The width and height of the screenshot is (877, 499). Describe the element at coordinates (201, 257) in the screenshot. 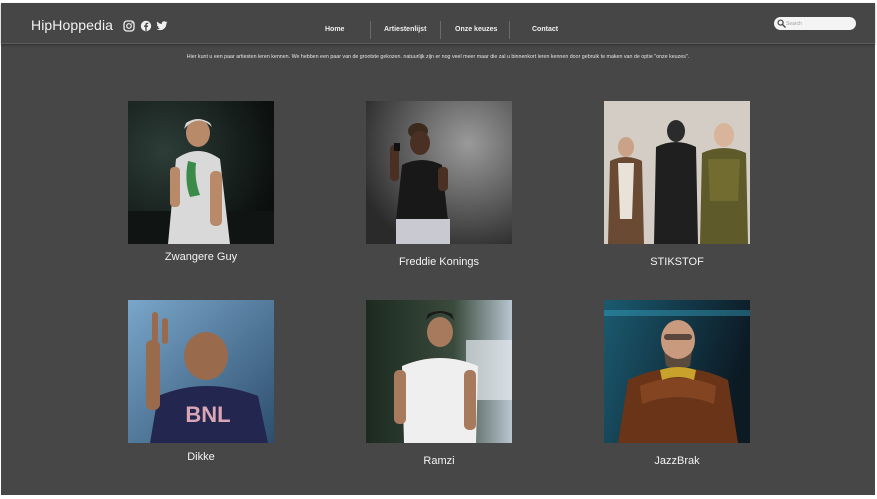

I see `artist-name: Zwangere Guy` at that location.